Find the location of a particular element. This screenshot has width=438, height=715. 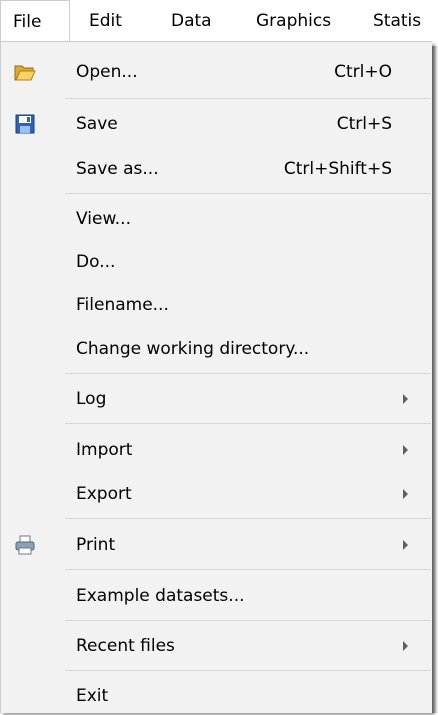

menu-item-label: Log is located at coordinates (91, 399).